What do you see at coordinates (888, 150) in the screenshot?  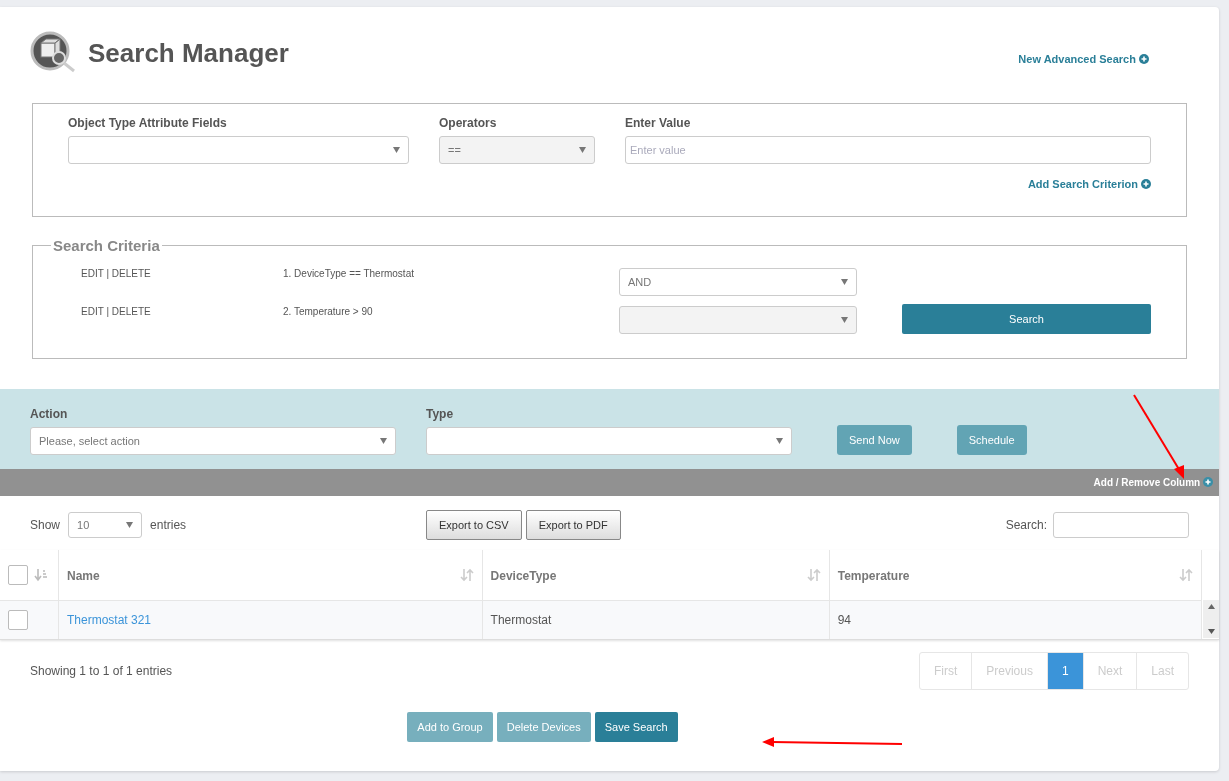 I see `value-input: Enter value` at bounding box center [888, 150].